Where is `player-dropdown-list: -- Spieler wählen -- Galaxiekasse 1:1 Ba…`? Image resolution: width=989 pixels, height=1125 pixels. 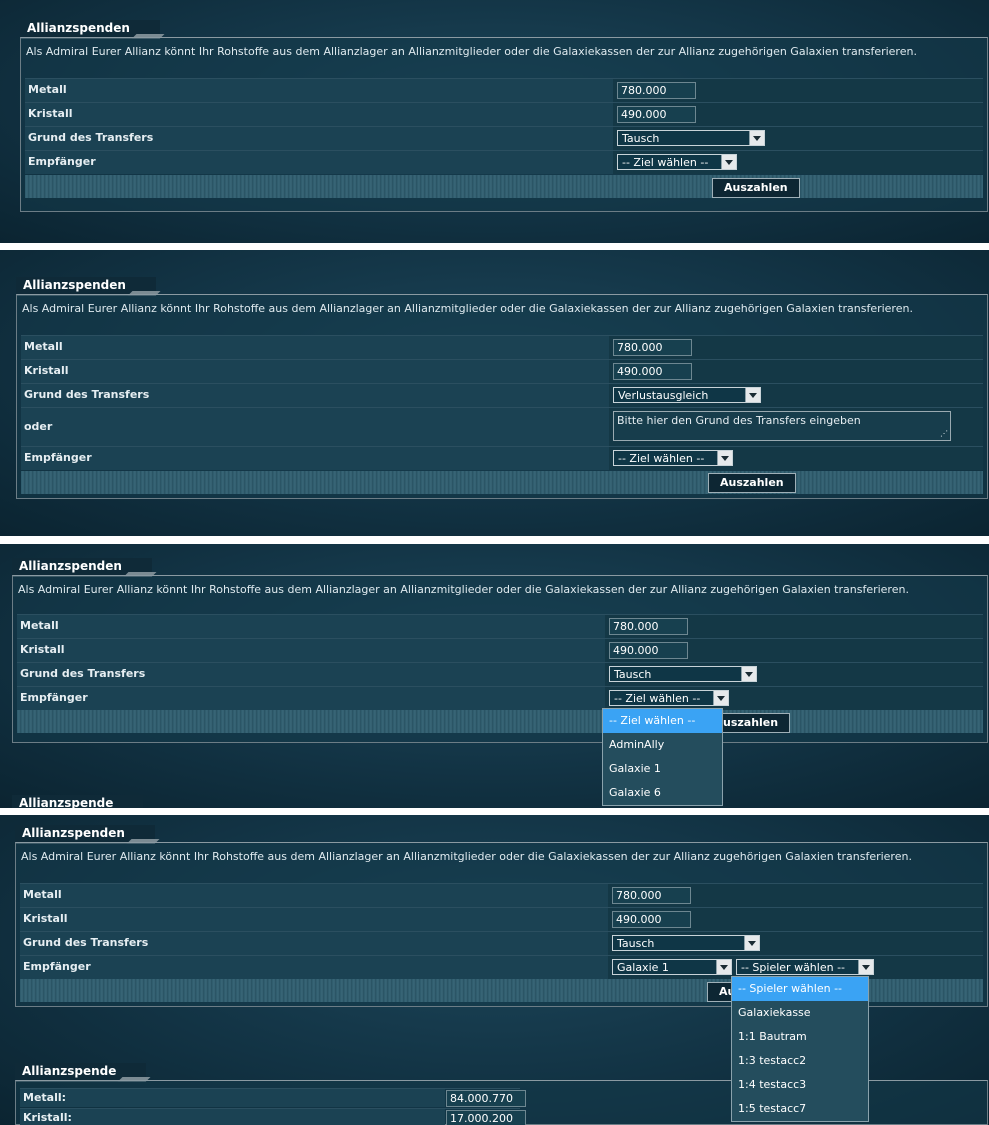
player-dropdown-list: -- Spieler wählen -- Galaxiekasse 1:1 Ba… is located at coordinates (800, 1049).